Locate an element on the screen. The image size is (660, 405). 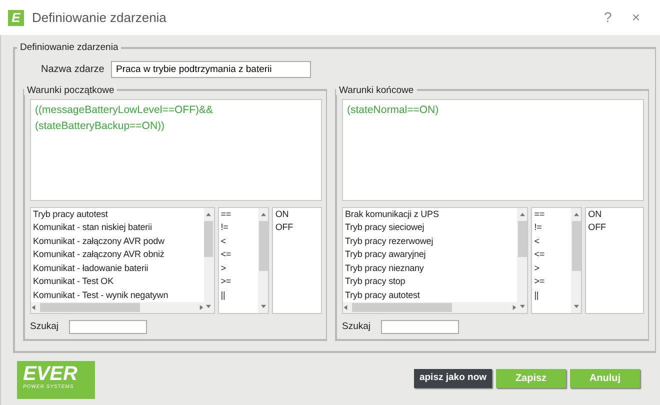
app-icon: E is located at coordinates (16, 18).